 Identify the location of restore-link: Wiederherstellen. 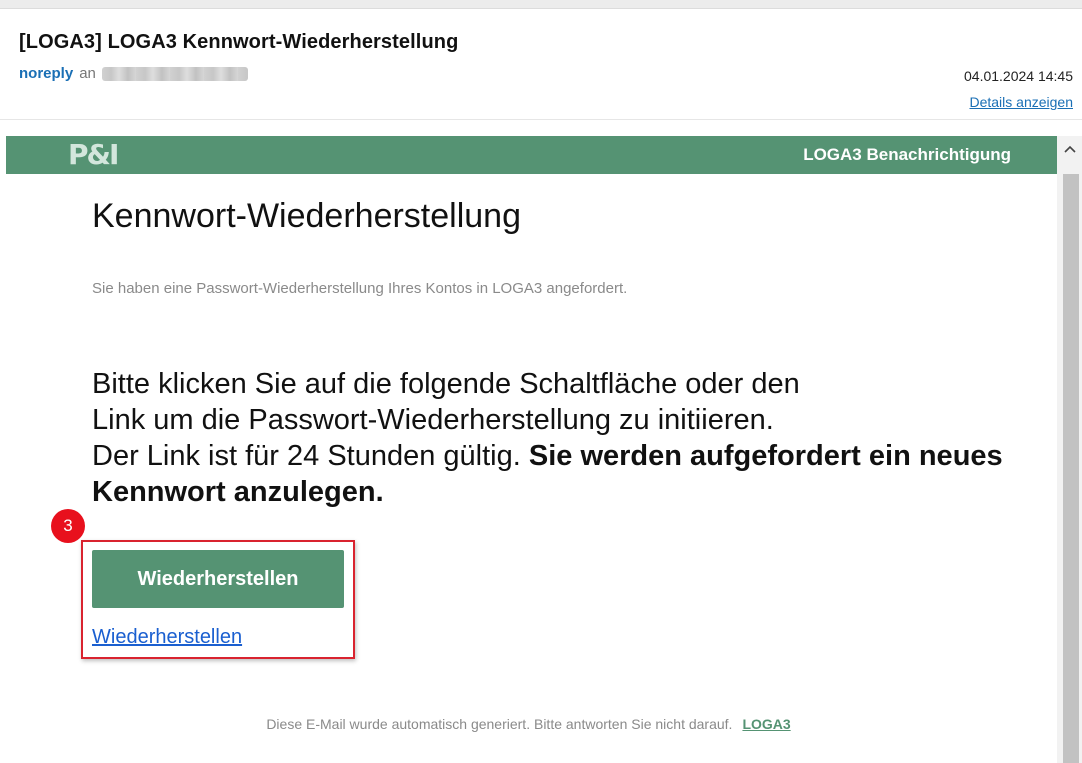
(167, 637).